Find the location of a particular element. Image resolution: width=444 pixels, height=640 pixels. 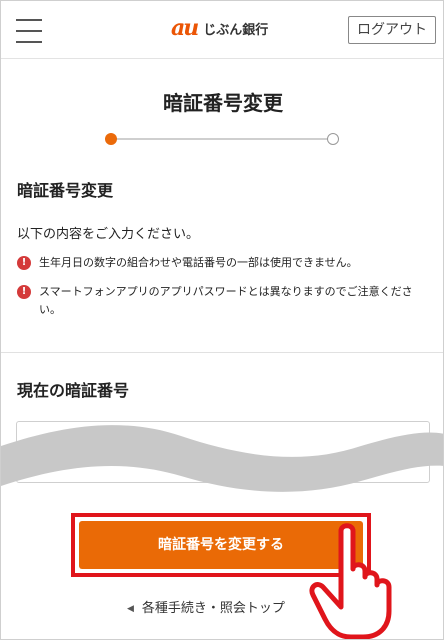

page-title: 暗証番号変更 is located at coordinates (223, 103).